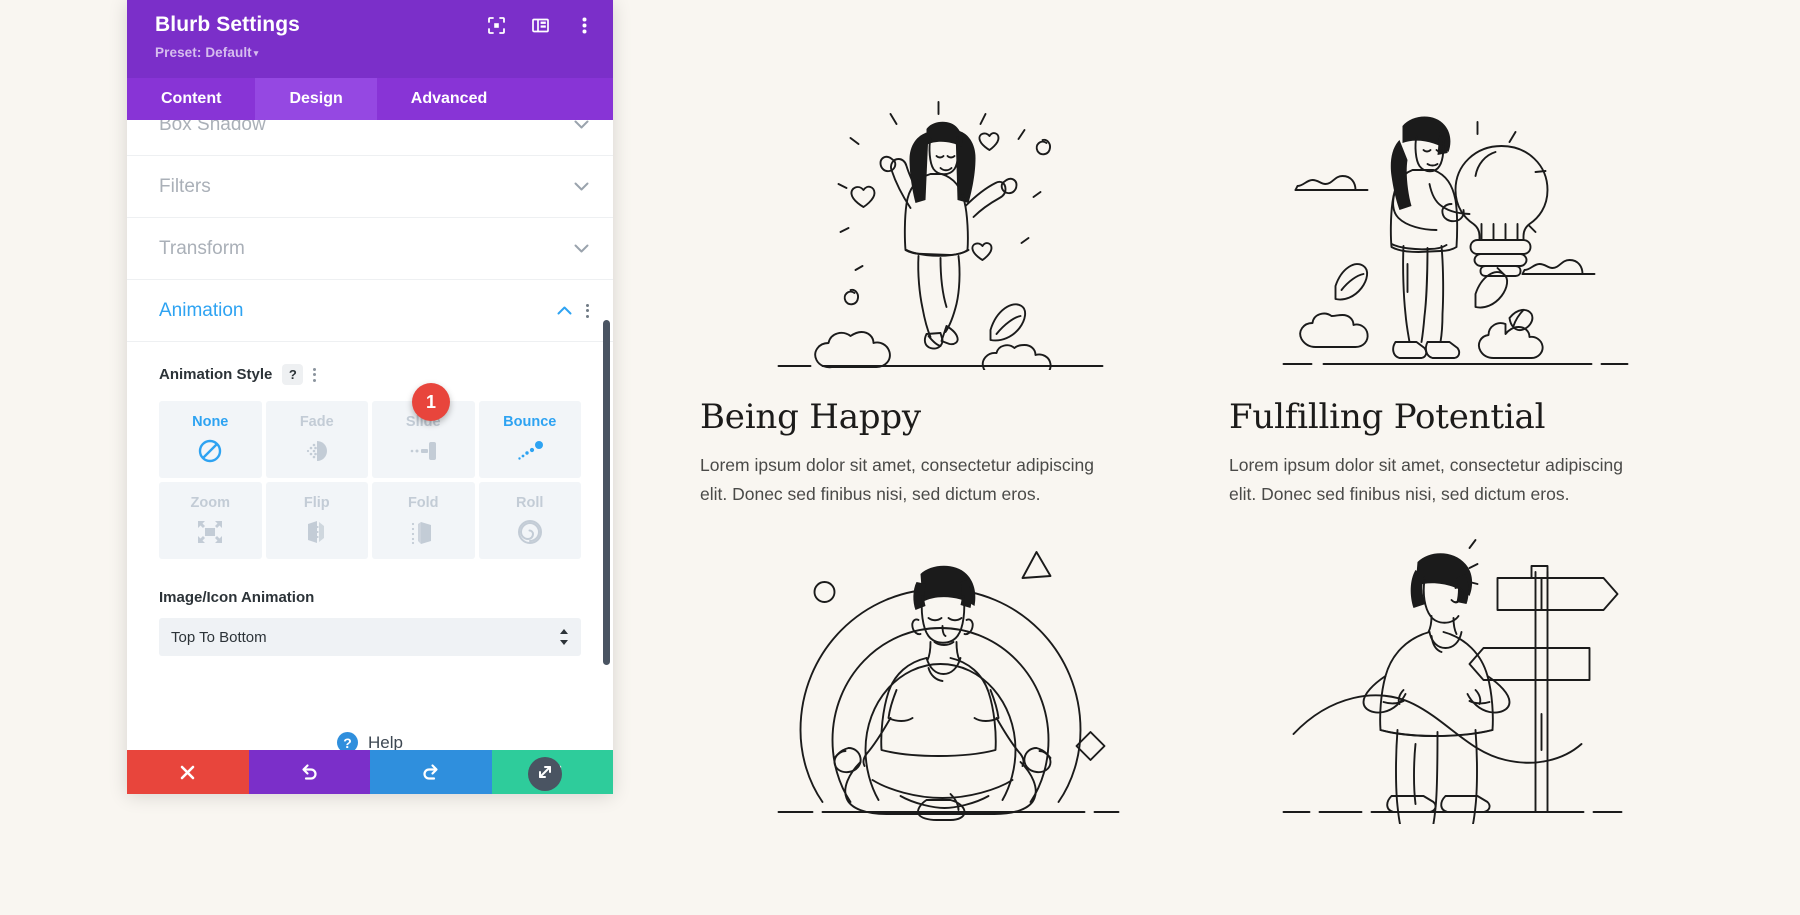 Image resolution: width=1800 pixels, height=915 pixels. I want to click on option-label: Bounce, so click(530, 422).